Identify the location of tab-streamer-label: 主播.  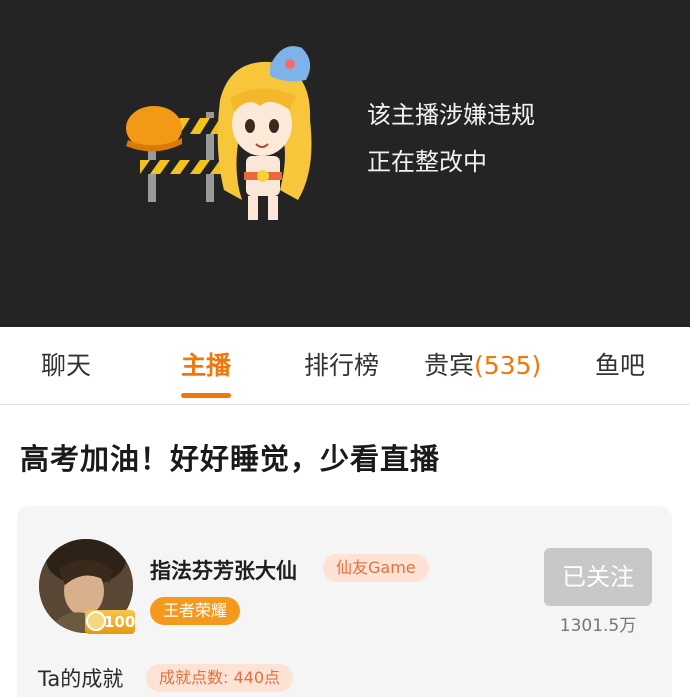
(206, 365).